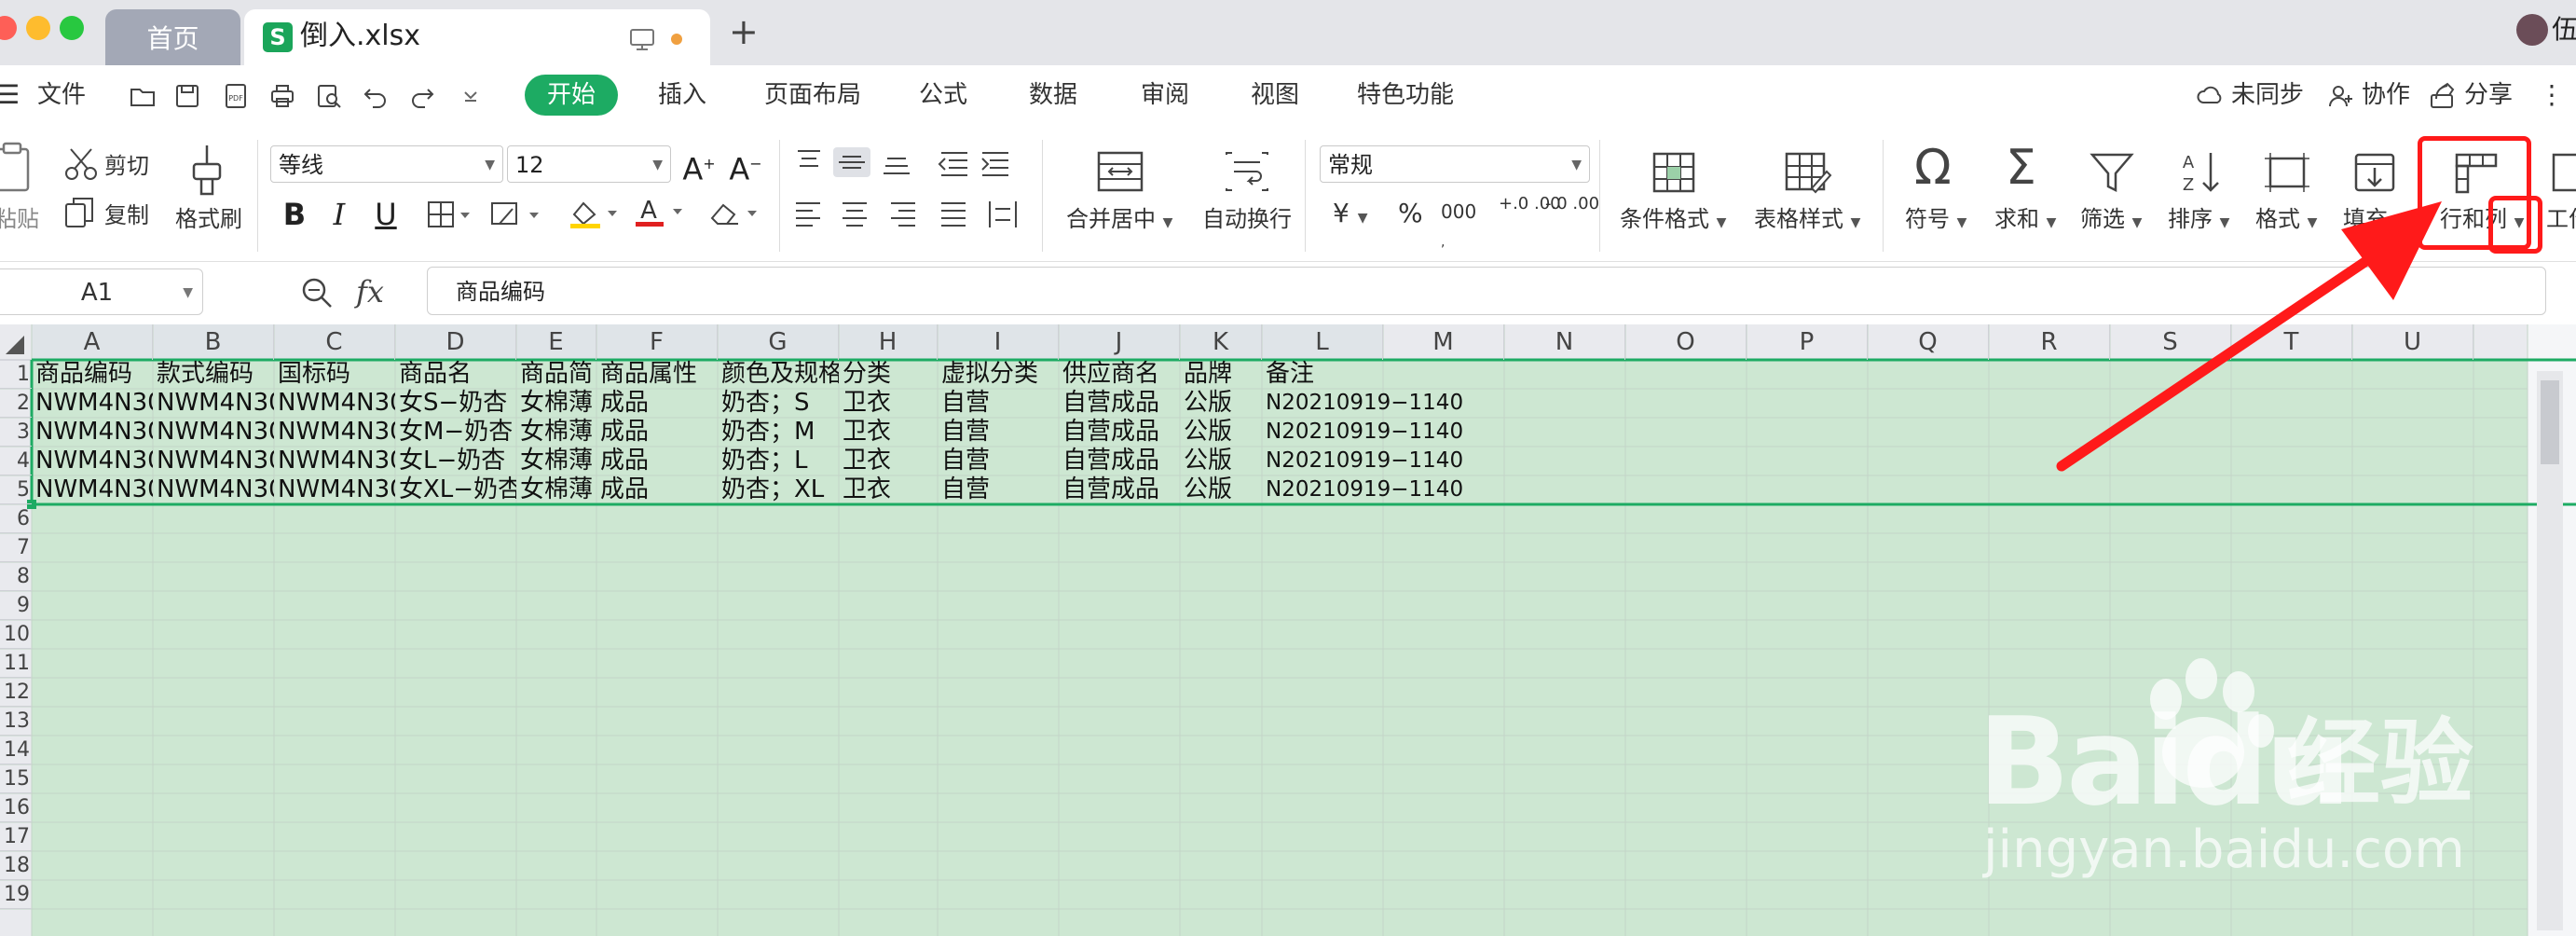 The height and width of the screenshot is (936, 2576). What do you see at coordinates (8, 28) in the screenshot?
I see `close-window-button` at bounding box center [8, 28].